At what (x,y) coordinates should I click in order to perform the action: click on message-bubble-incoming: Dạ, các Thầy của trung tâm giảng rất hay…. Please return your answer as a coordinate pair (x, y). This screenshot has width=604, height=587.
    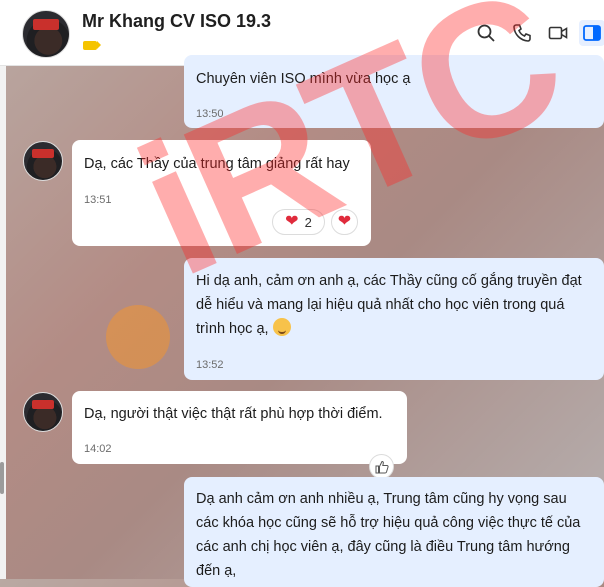
    Looking at the image, I should click on (221, 193).